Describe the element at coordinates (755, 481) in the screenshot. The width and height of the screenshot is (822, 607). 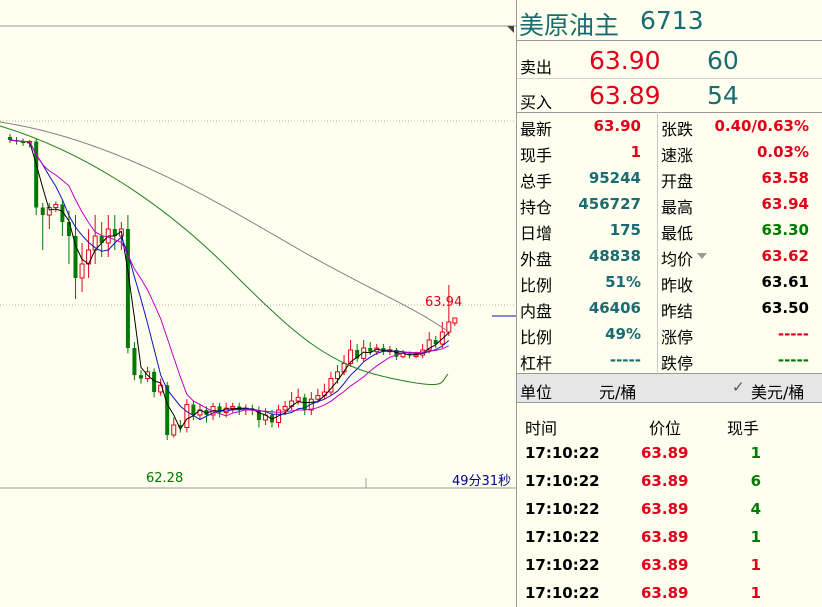
I see `trade-qty: 6` at that location.